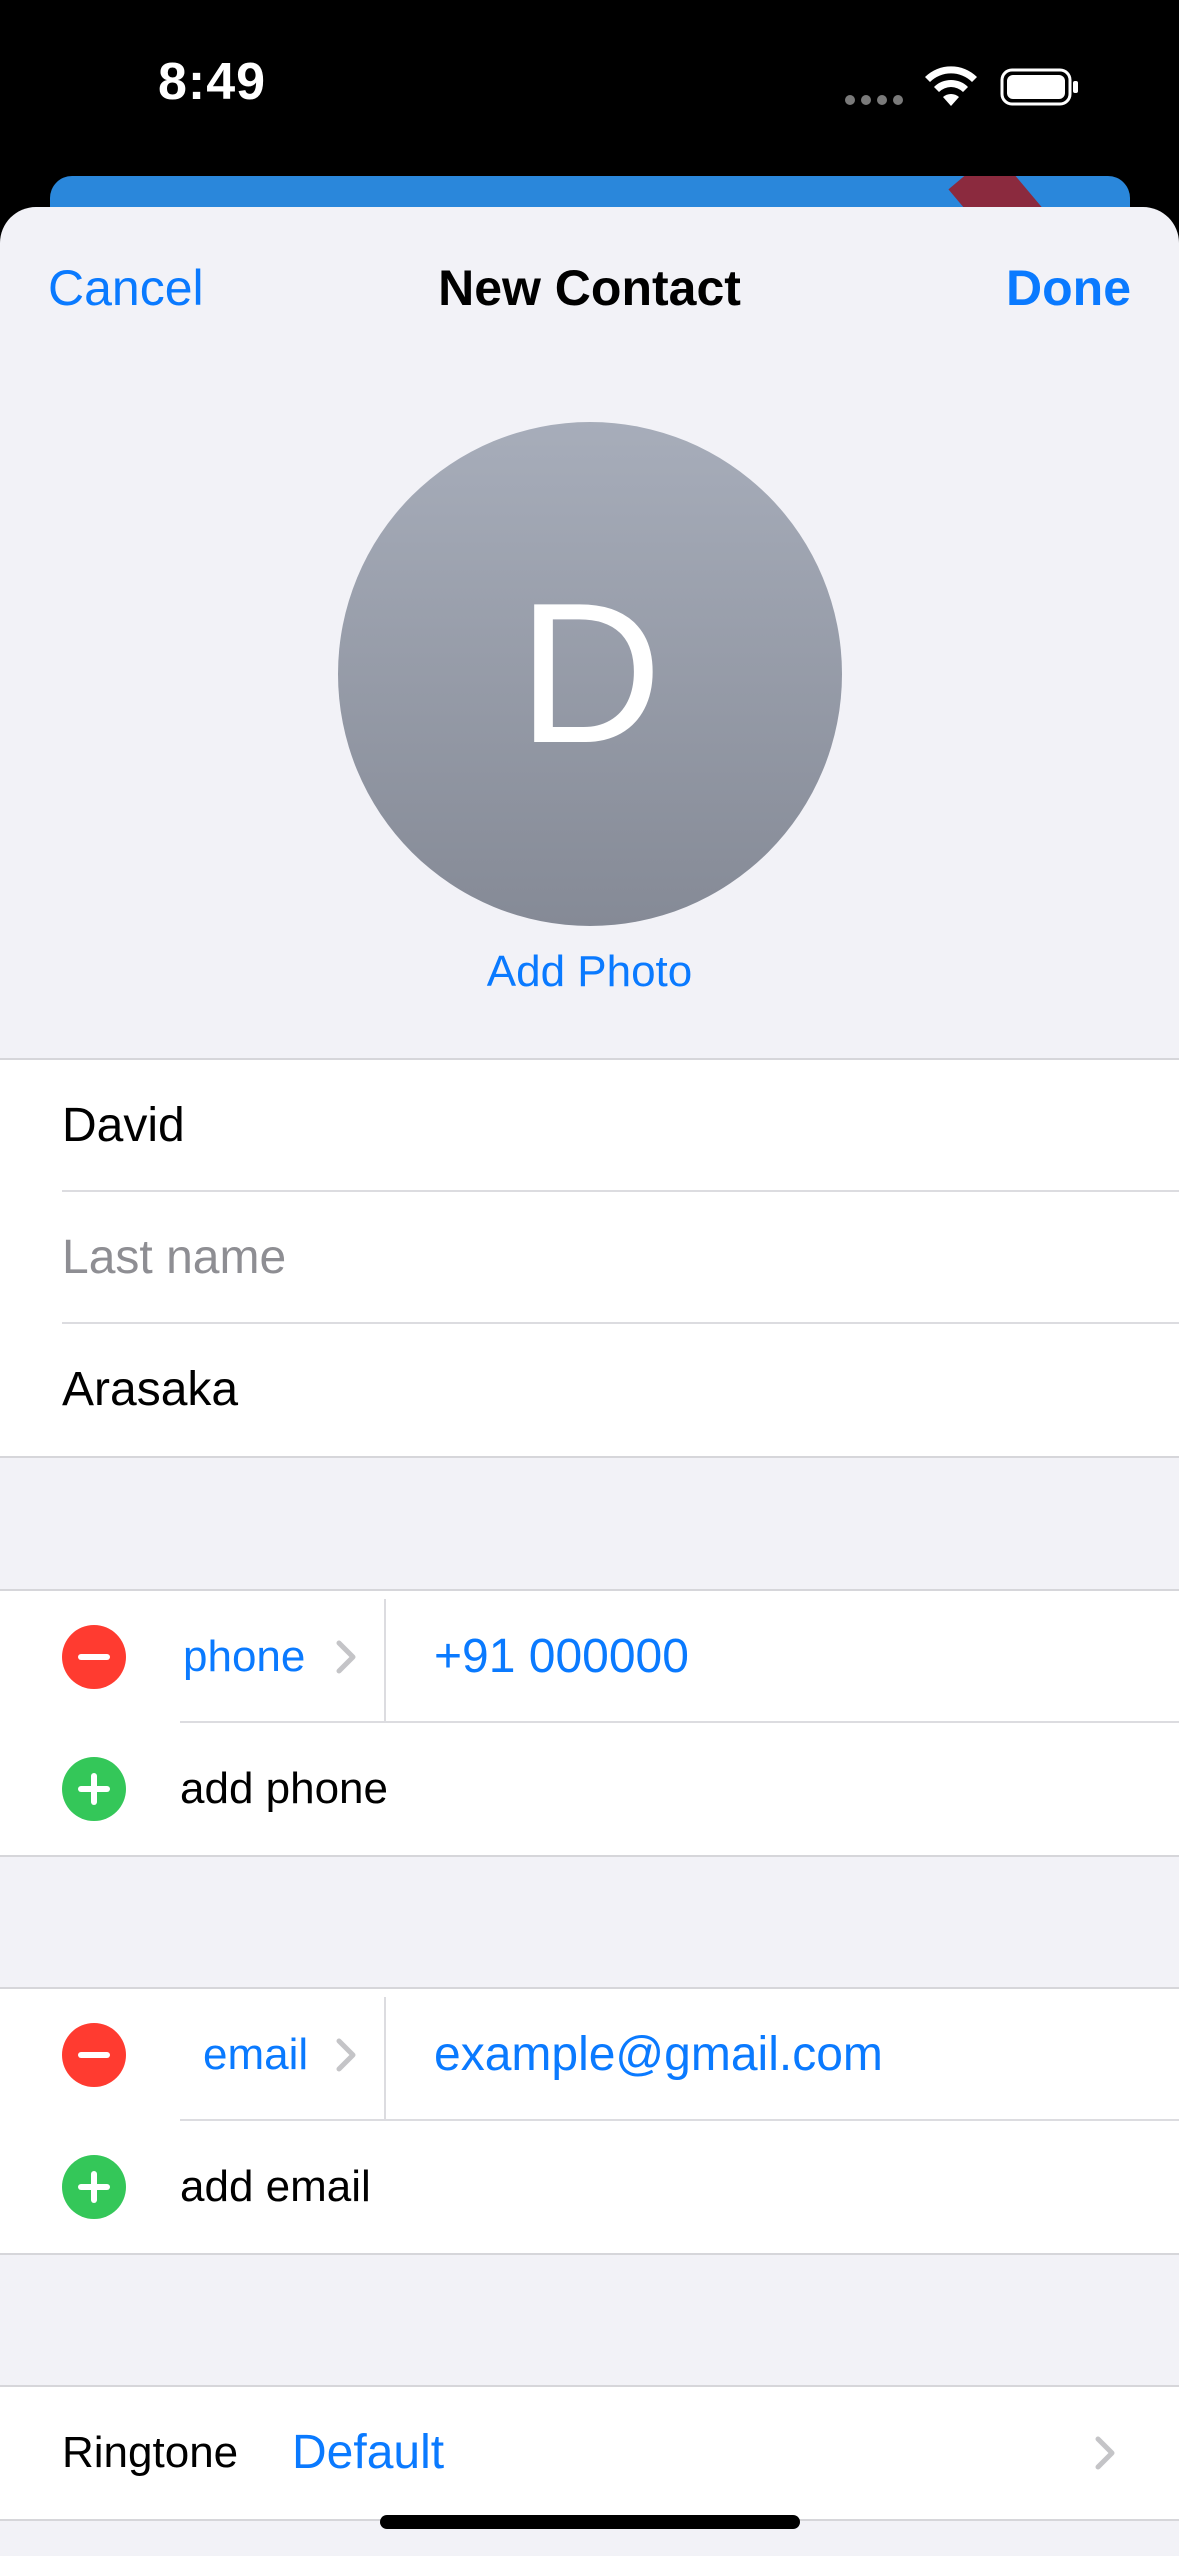 Image resolution: width=1179 pixels, height=2556 pixels. What do you see at coordinates (284, 1788) in the screenshot?
I see `add-phone-label: add phone` at bounding box center [284, 1788].